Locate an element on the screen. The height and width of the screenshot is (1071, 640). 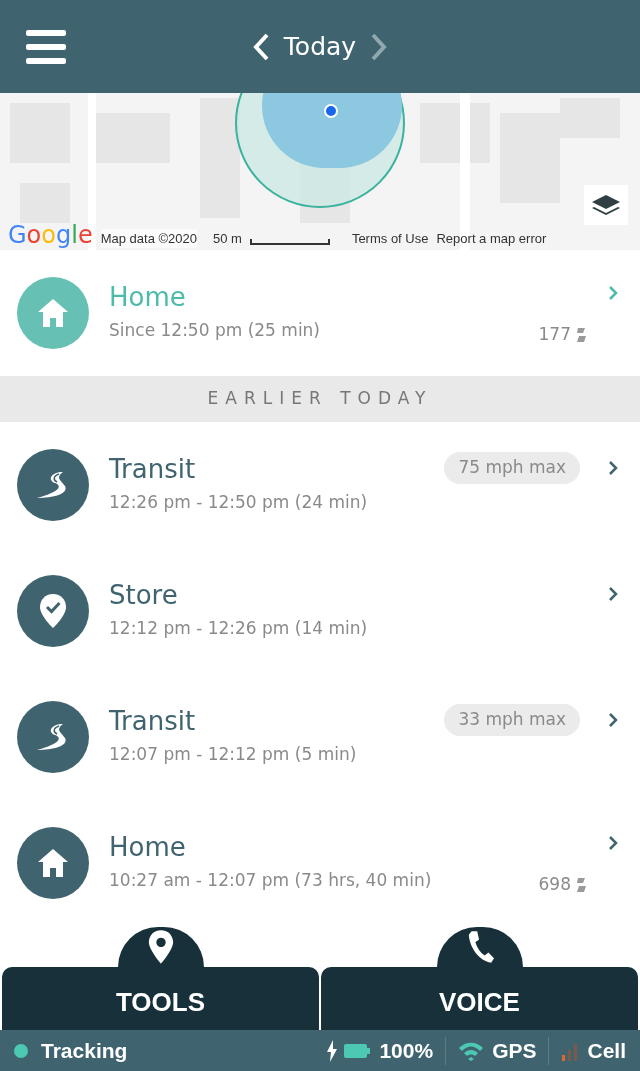
tracking-label: Tracking is located at coordinates (84, 1050).